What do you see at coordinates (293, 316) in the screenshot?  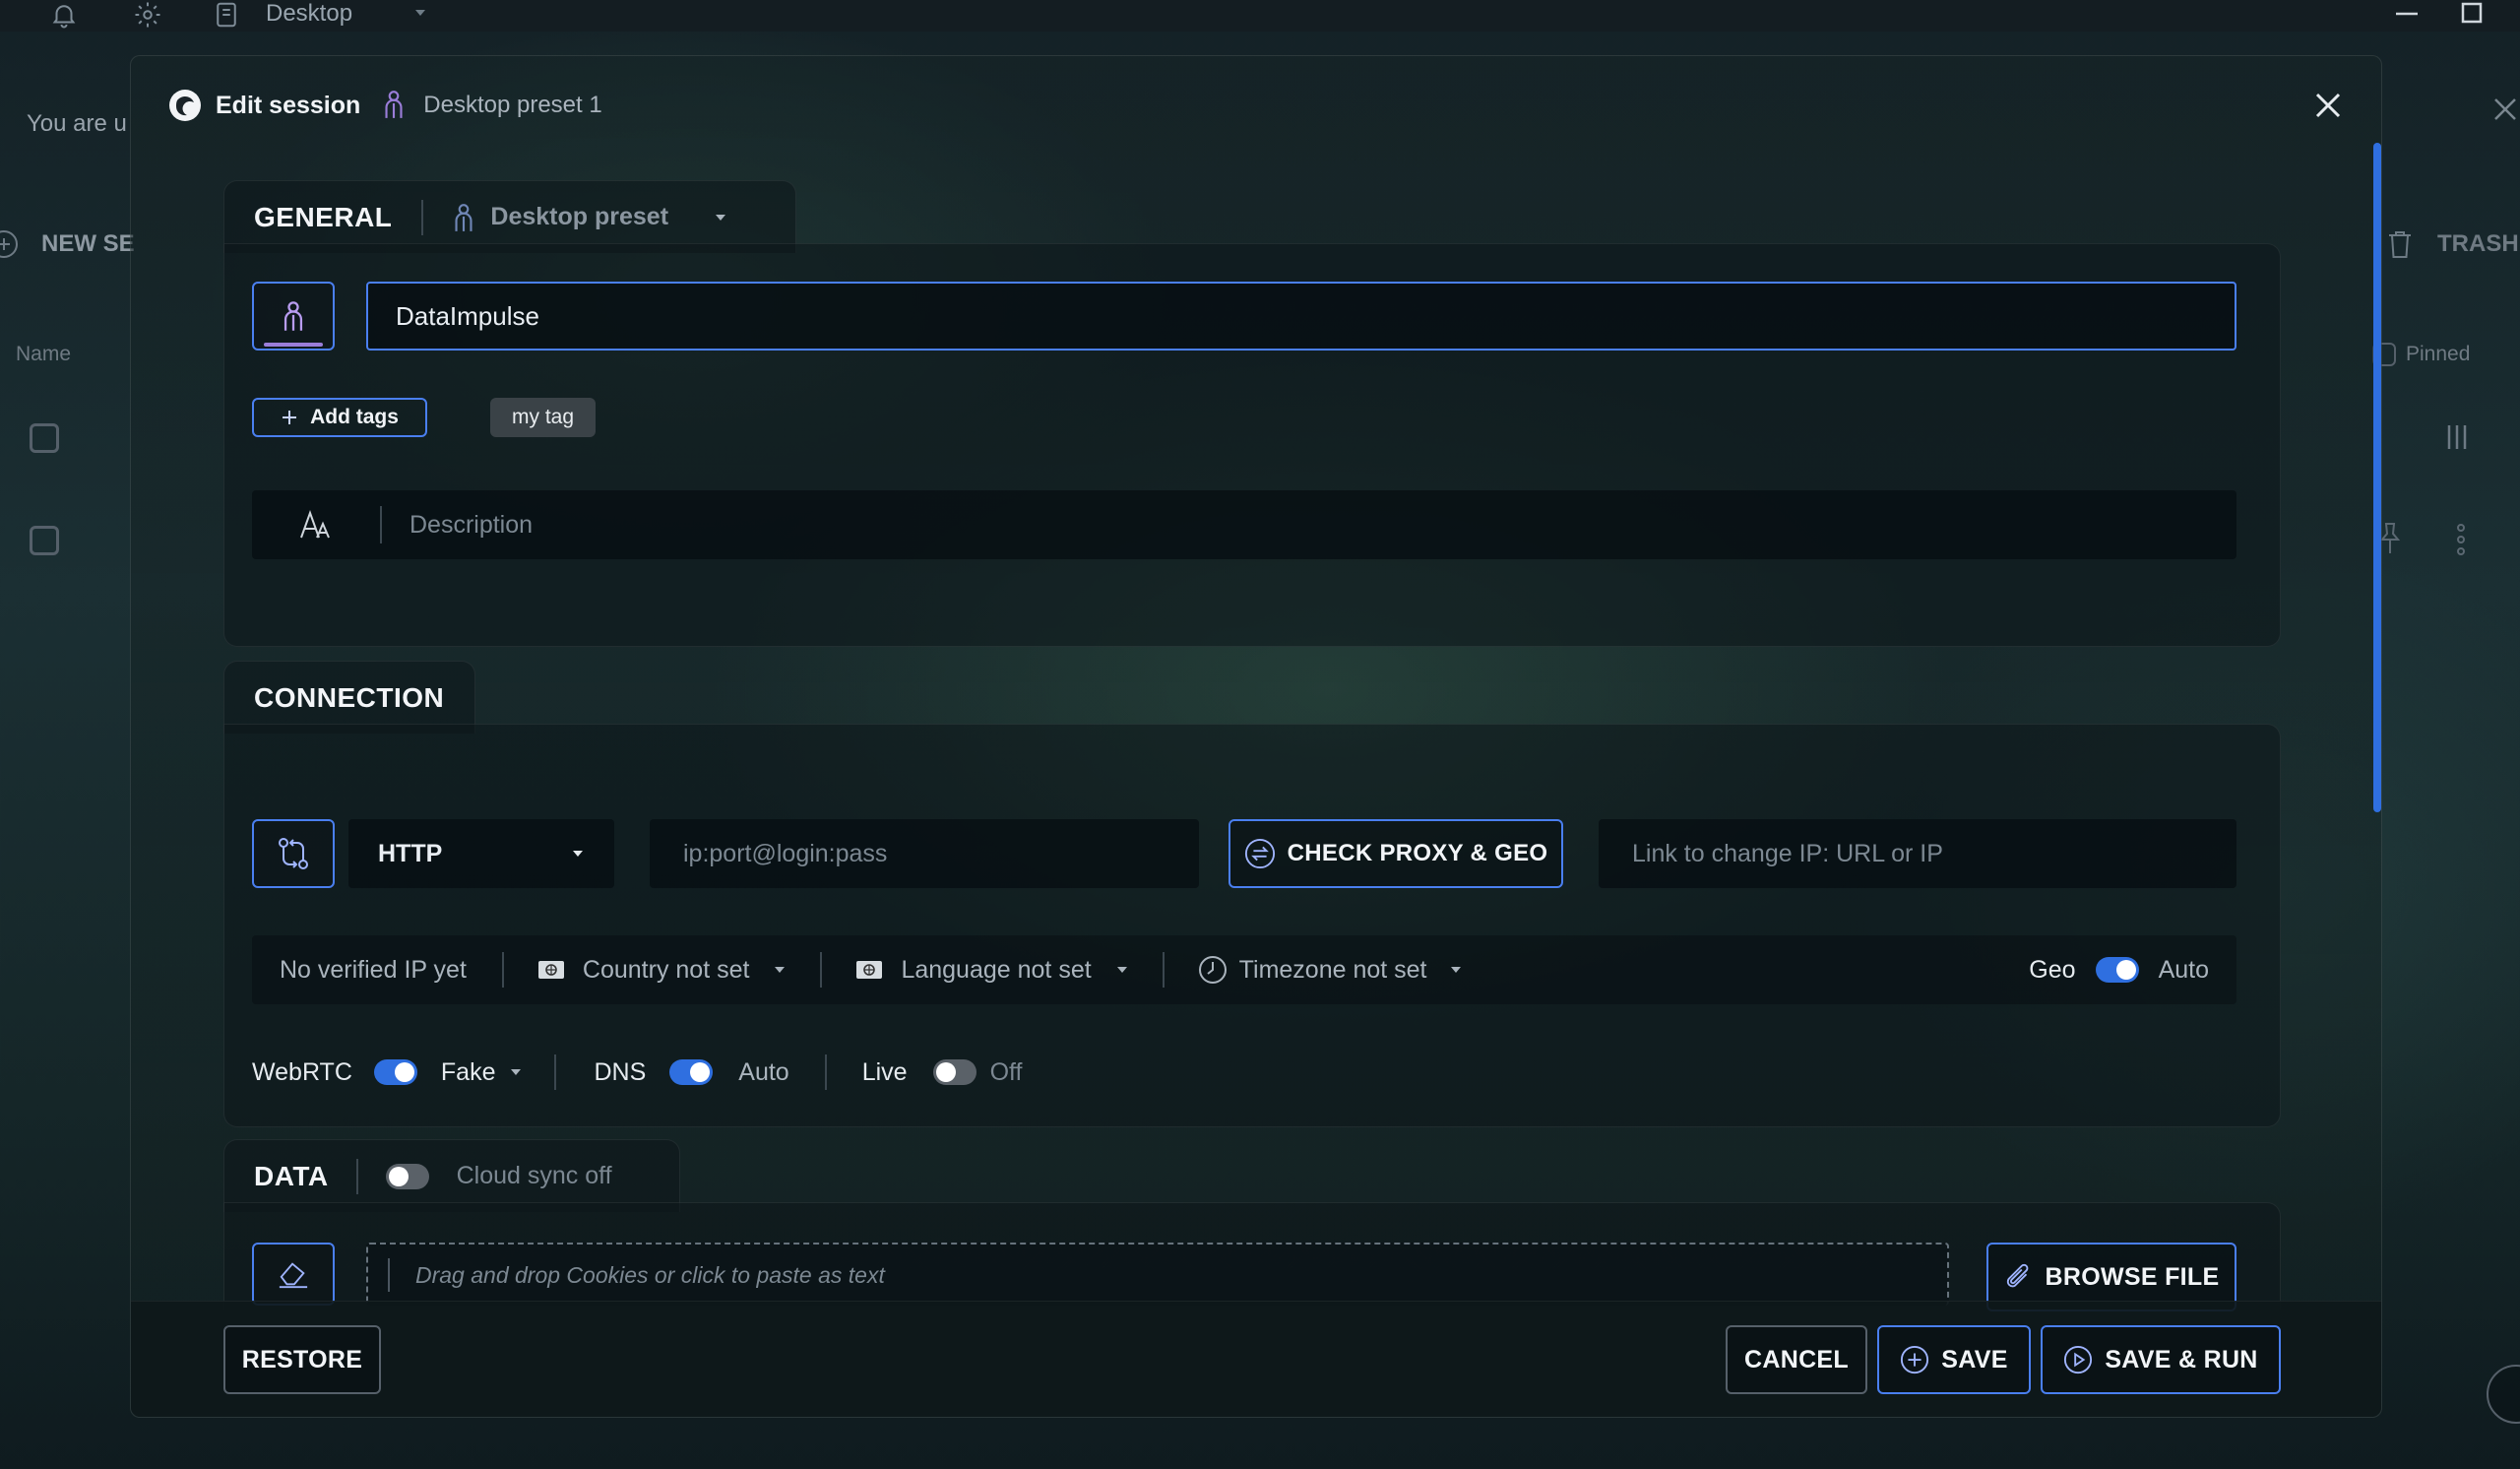 I see `avatar-button` at bounding box center [293, 316].